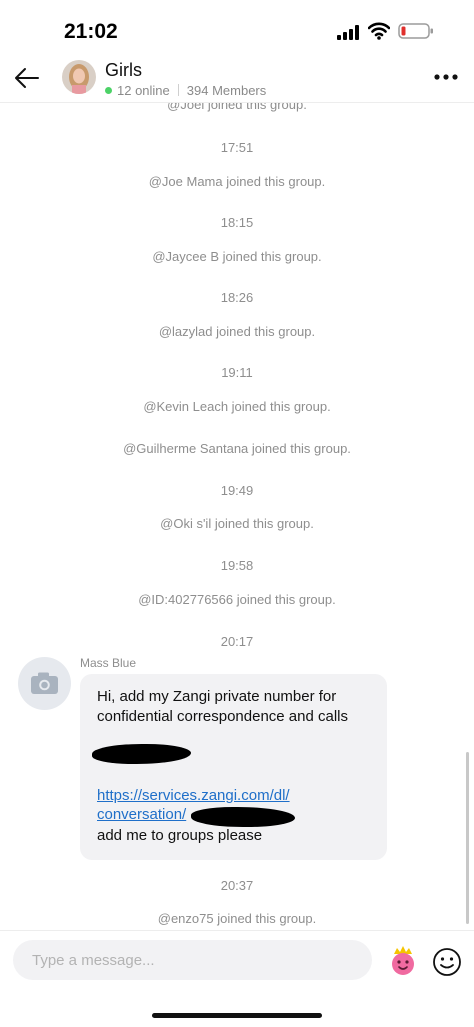 This screenshot has width=474, height=1027. What do you see at coordinates (237, 372) in the screenshot?
I see `timestamp: 19:11` at bounding box center [237, 372].